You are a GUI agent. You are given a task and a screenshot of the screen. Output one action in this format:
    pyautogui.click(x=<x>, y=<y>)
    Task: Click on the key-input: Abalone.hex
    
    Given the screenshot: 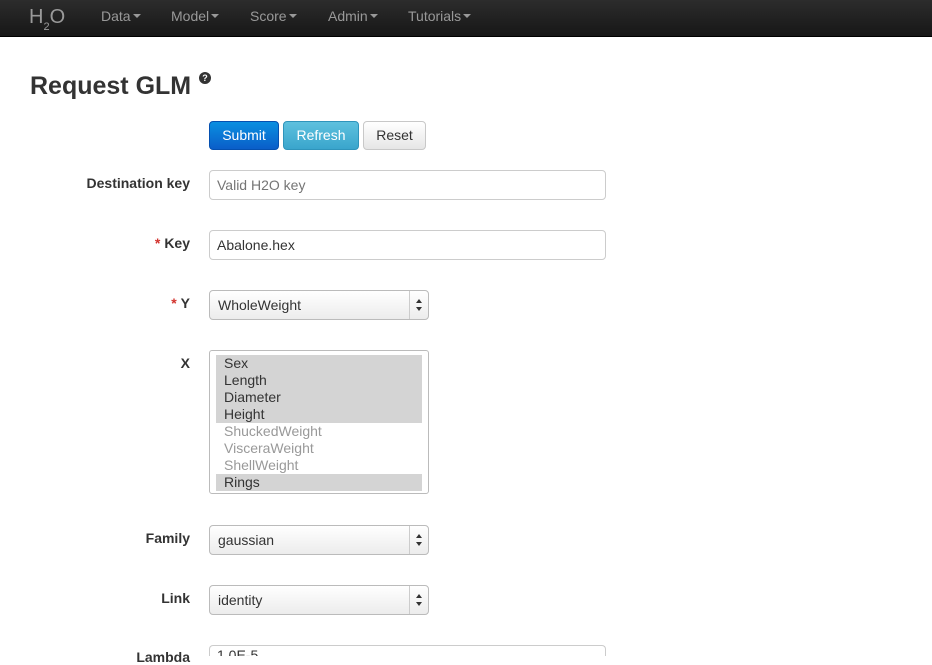 What is the action you would take?
    pyautogui.click(x=407, y=245)
    